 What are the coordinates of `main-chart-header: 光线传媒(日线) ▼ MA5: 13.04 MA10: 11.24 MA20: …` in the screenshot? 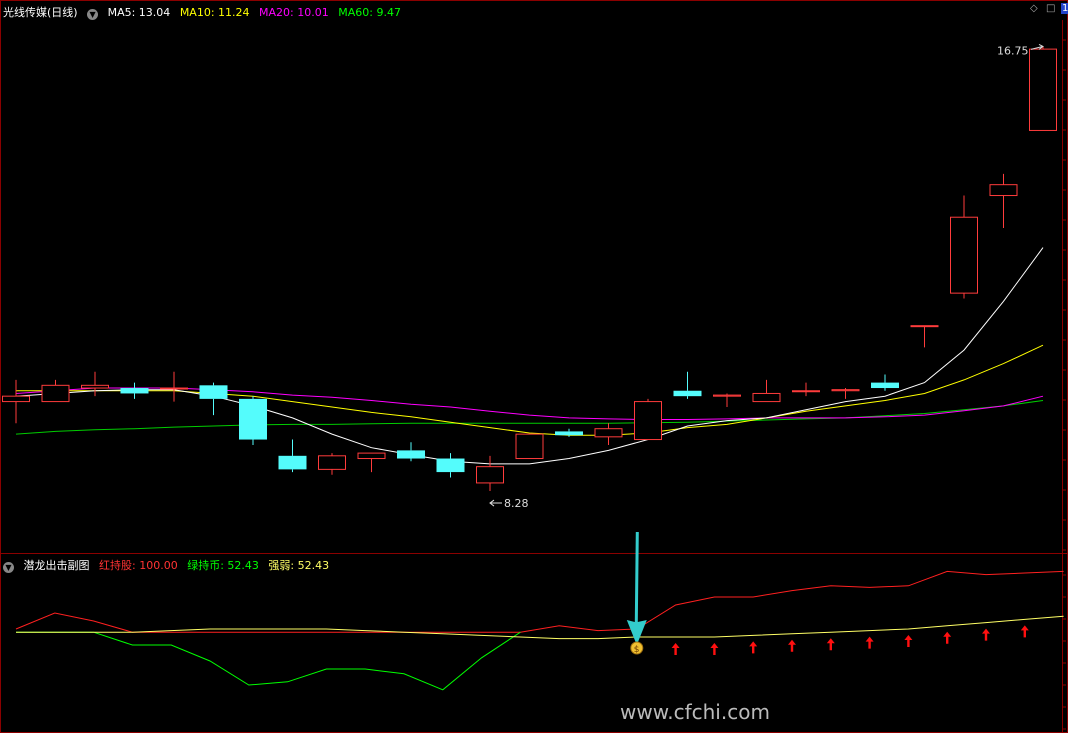 It's located at (205, 12).